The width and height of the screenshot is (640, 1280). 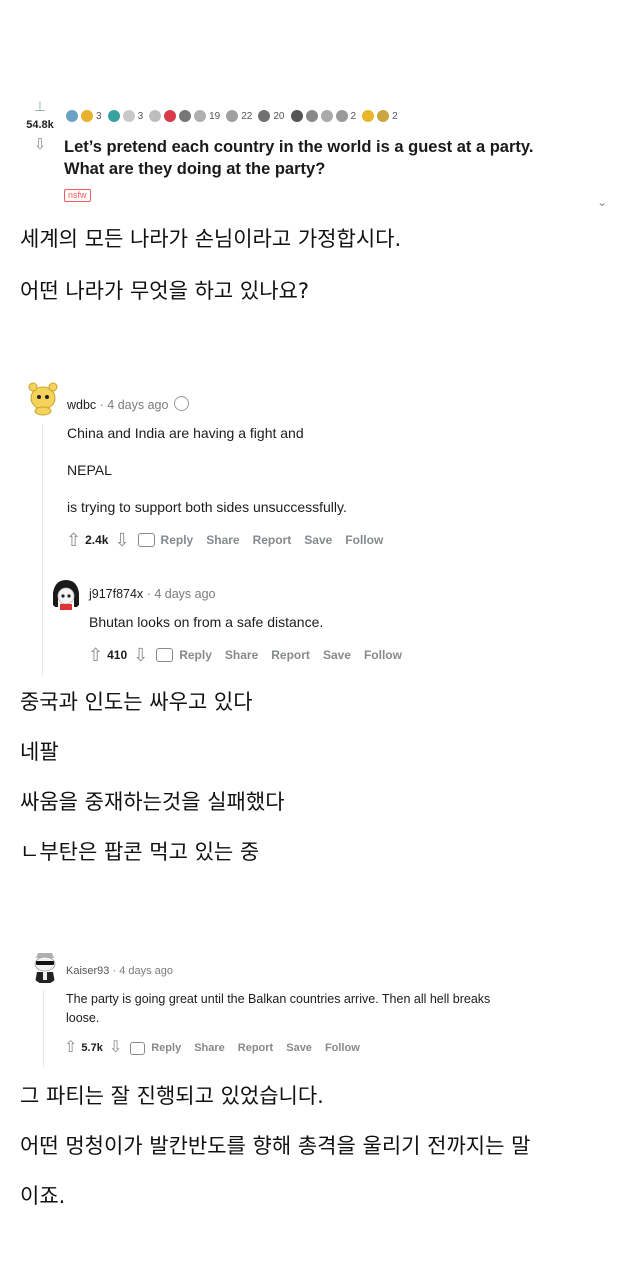 What do you see at coordinates (185, 116) in the screenshot?
I see `award-arrow-icon` at bounding box center [185, 116].